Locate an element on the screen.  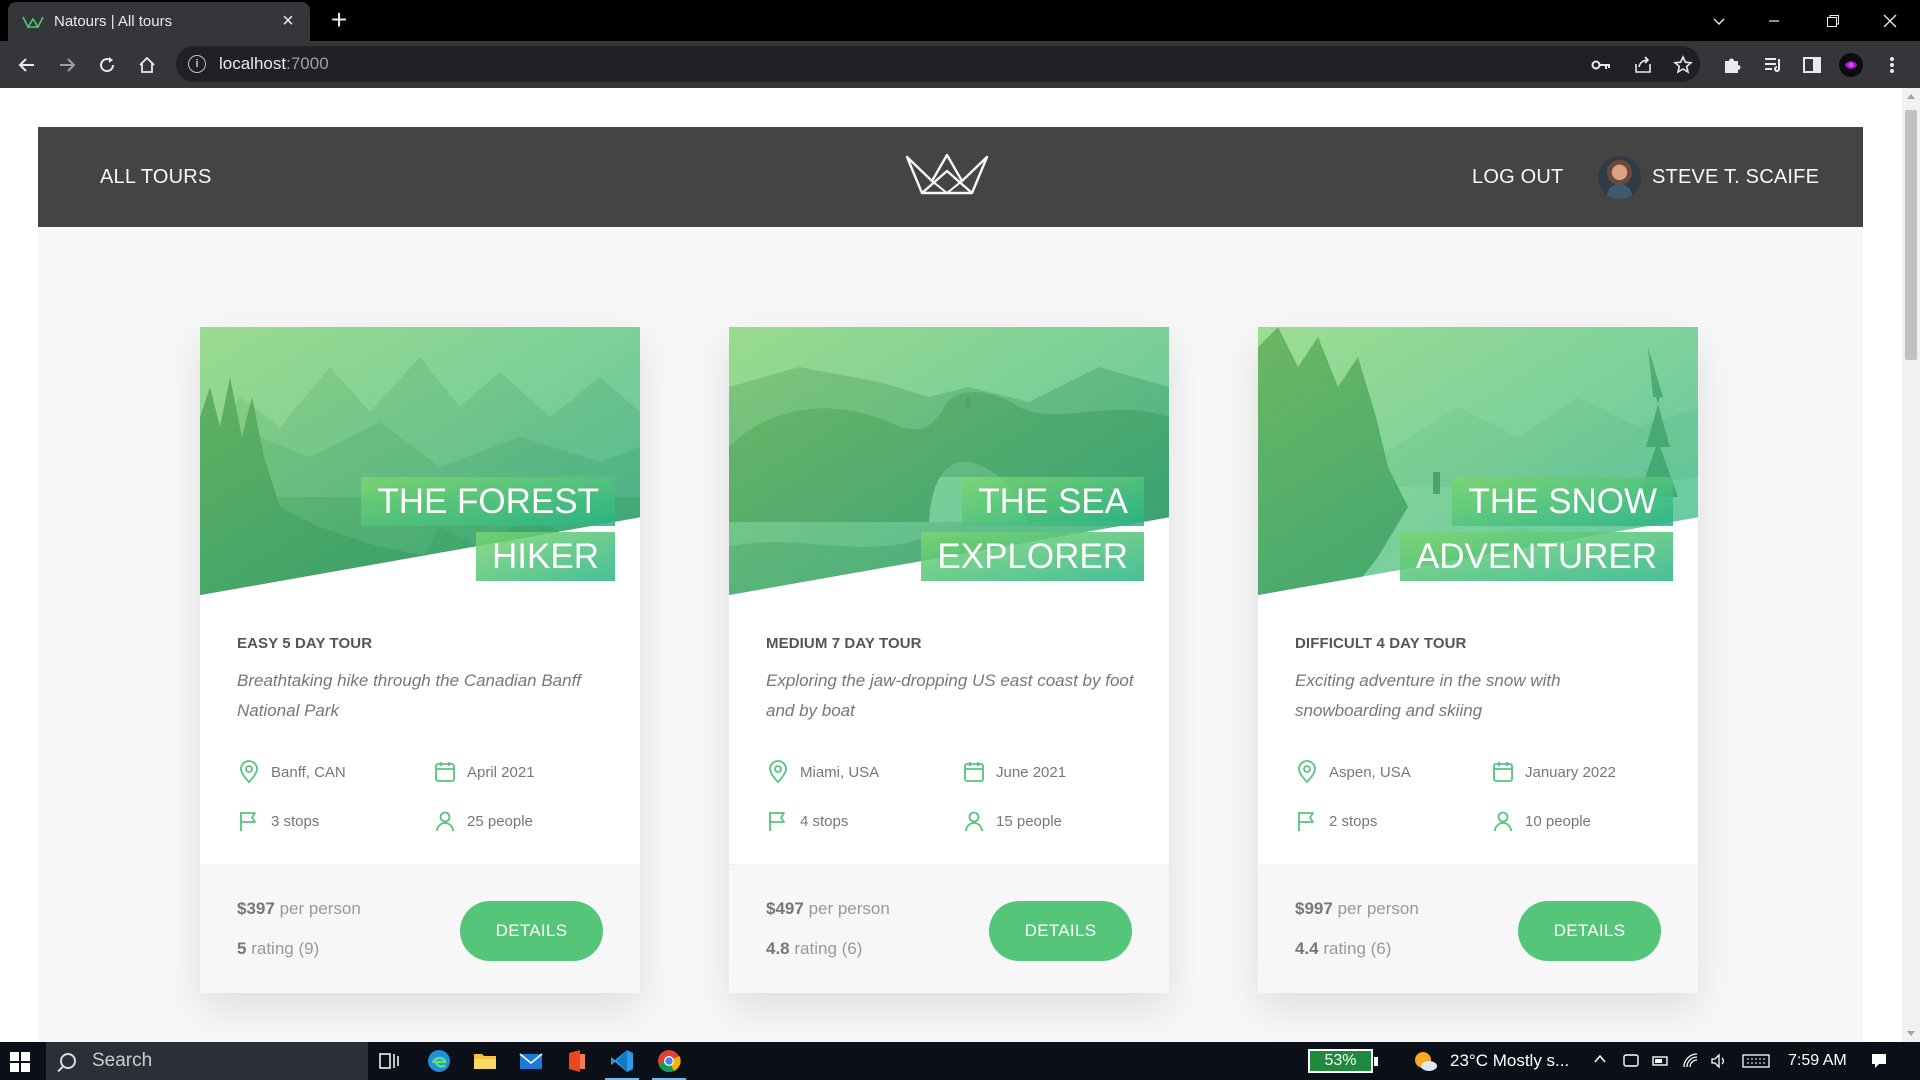
tour-group-size: 10 people is located at coordinates (1541, 821).